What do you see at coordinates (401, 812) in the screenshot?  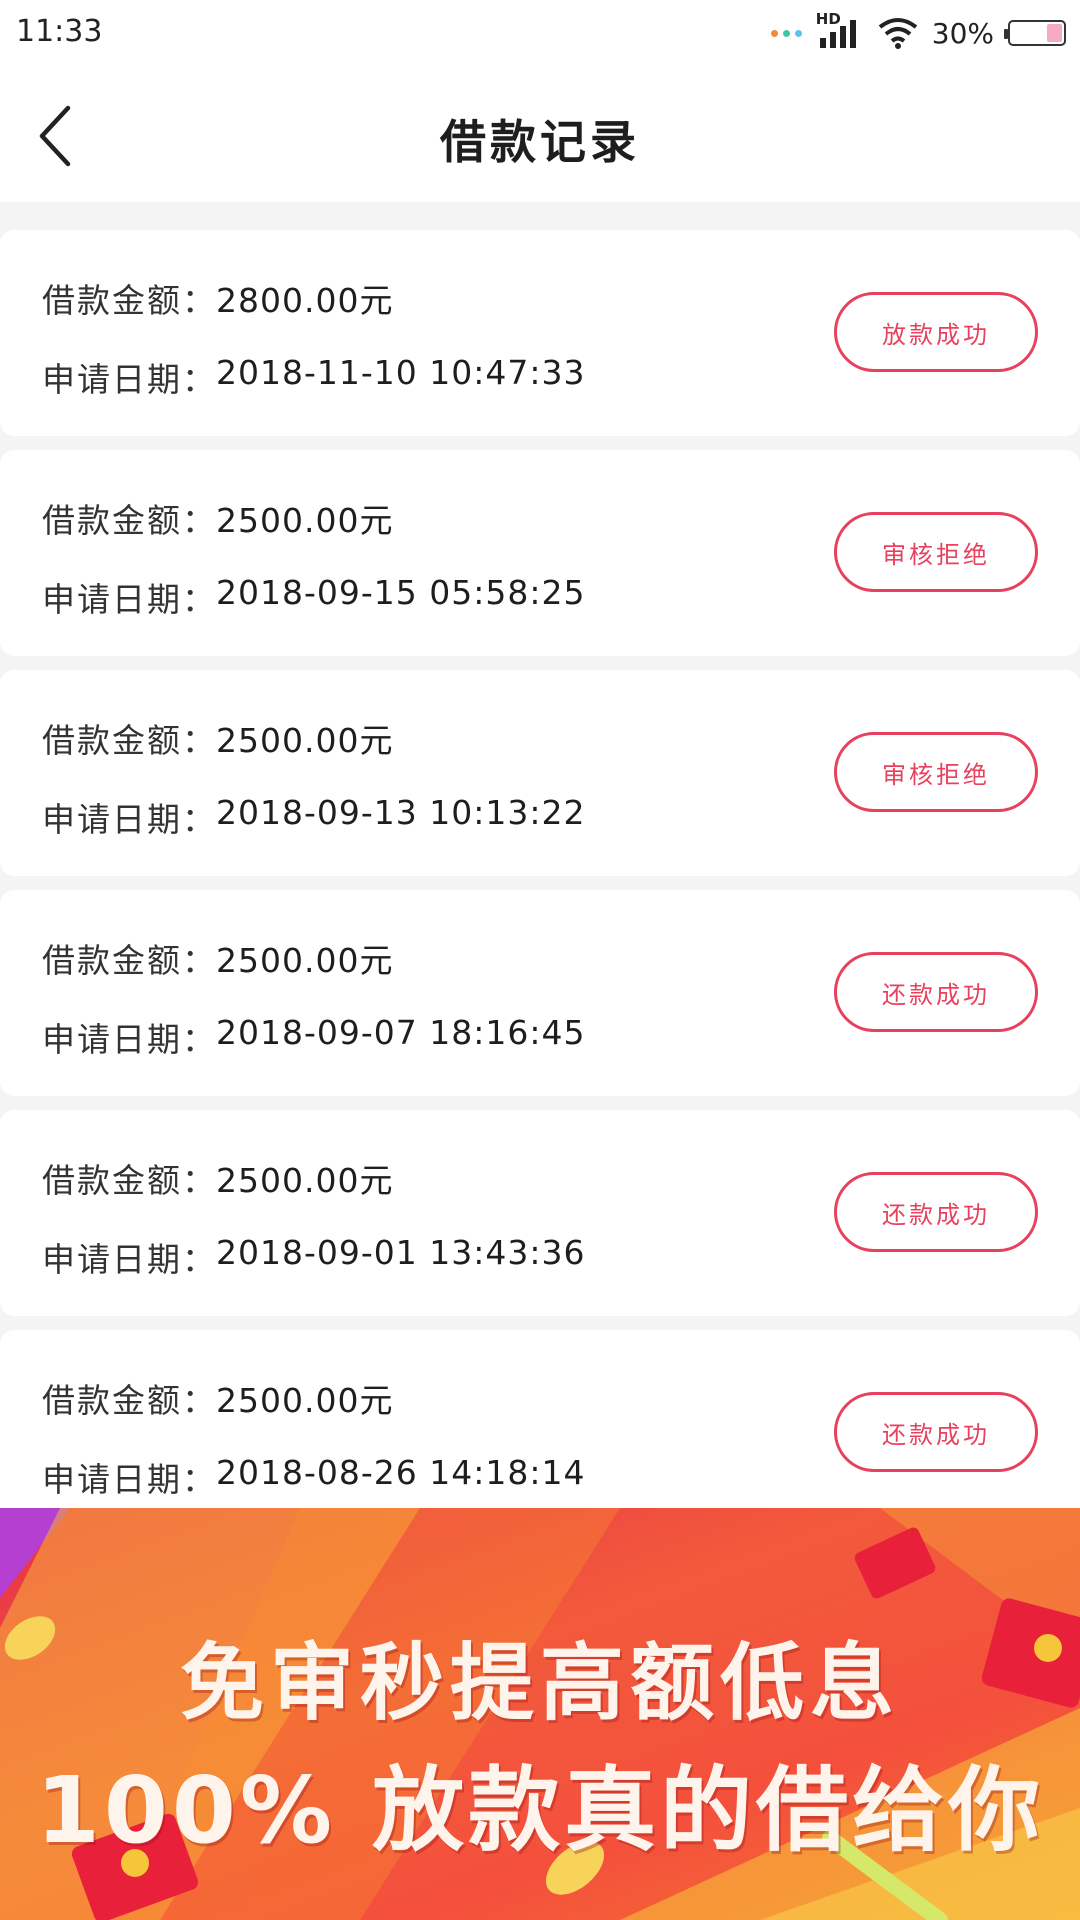 I see `apply-date: 2018-09-13 10:13:22` at bounding box center [401, 812].